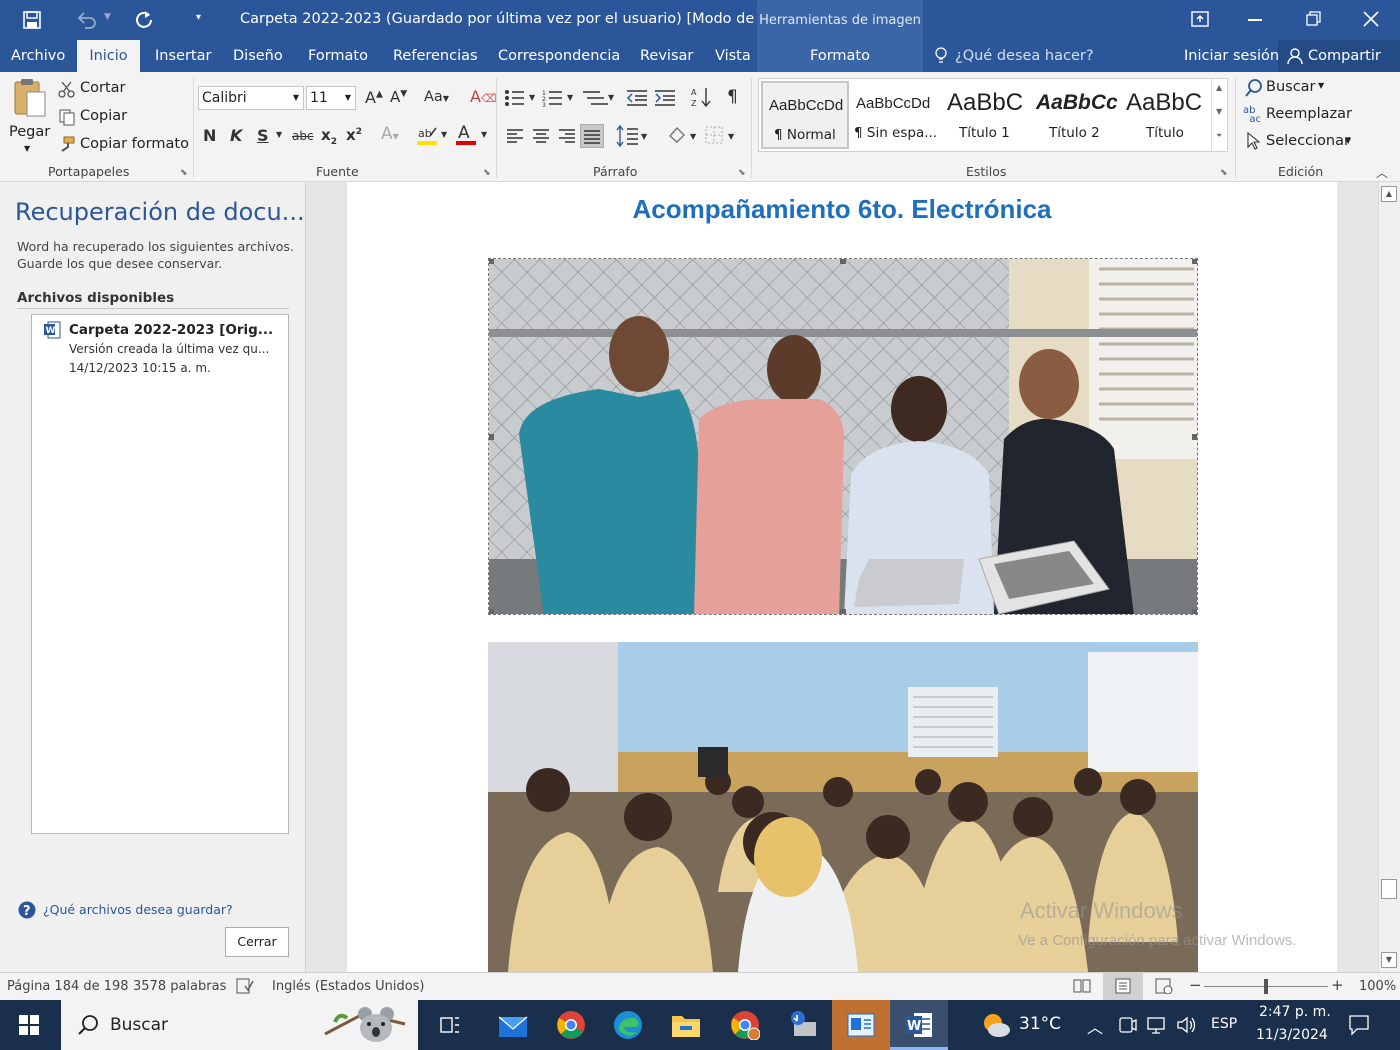  Describe the element at coordinates (1291, 87) in the screenshot. I see `find-button: Buscar` at that location.